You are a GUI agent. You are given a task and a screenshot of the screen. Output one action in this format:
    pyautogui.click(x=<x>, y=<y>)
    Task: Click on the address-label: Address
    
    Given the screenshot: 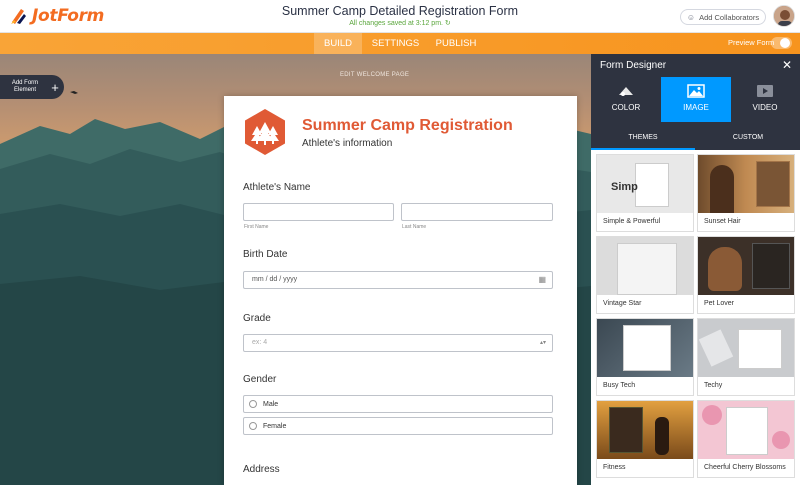 What is the action you would take?
    pyautogui.click(x=261, y=469)
    